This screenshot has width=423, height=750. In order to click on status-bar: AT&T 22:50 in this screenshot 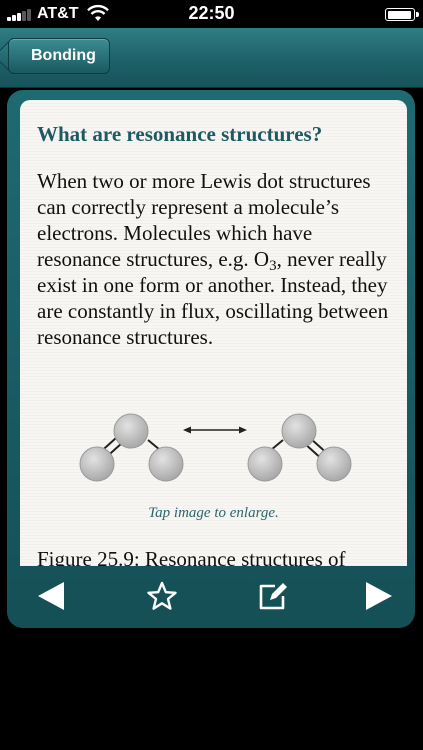, I will do `click(211, 14)`.